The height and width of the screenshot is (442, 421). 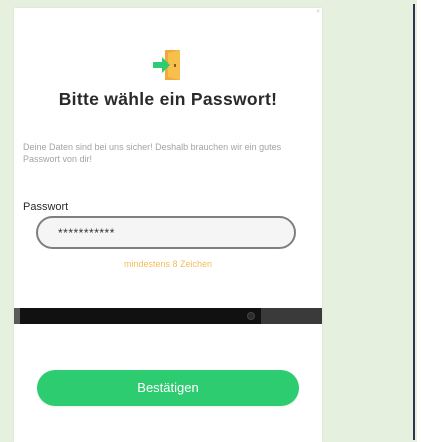 I want to click on password-hint: mindestens 8 Zeichen, so click(x=168, y=264).